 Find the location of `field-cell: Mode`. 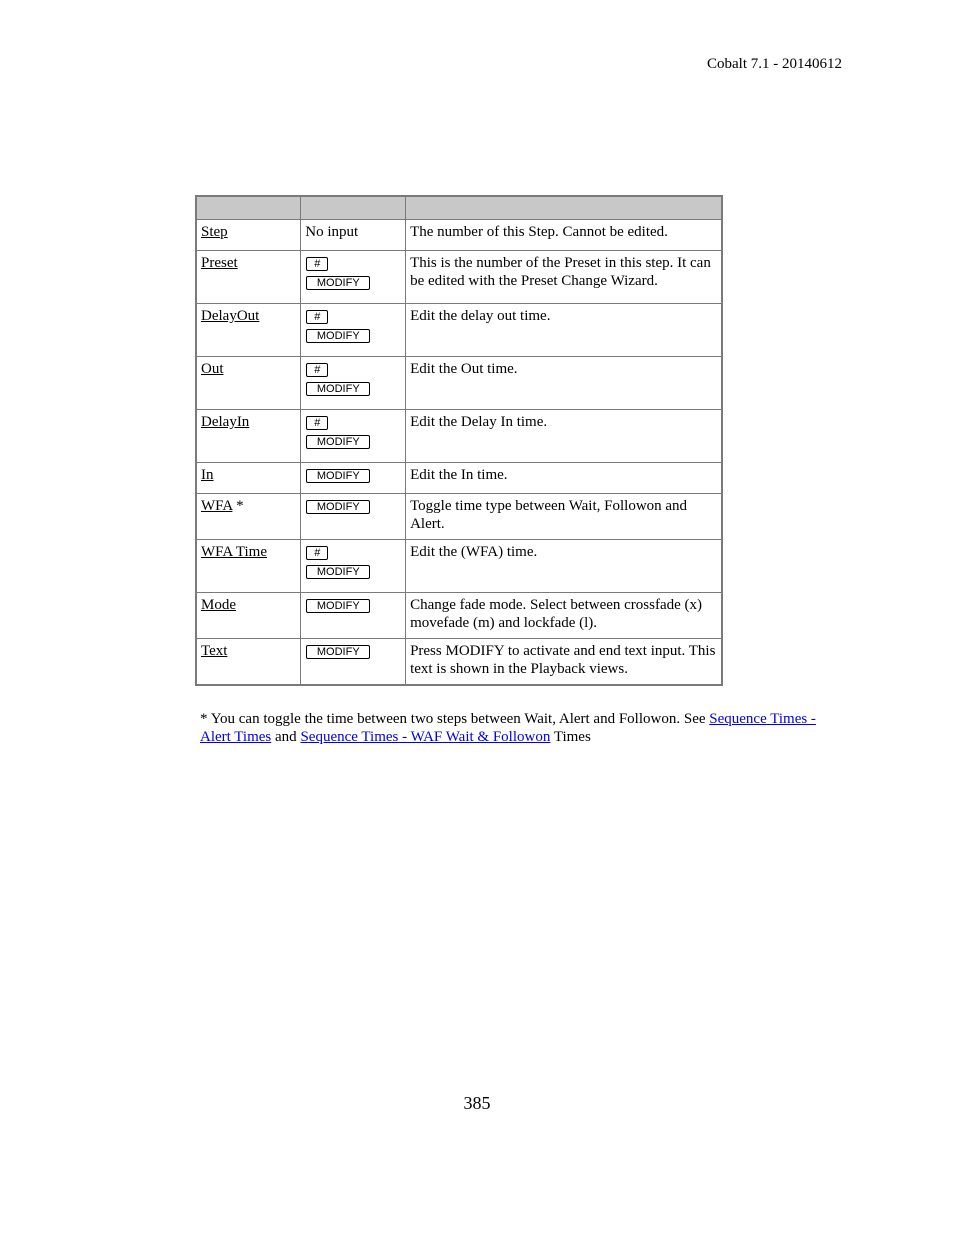

field-cell: Mode is located at coordinates (248, 615).